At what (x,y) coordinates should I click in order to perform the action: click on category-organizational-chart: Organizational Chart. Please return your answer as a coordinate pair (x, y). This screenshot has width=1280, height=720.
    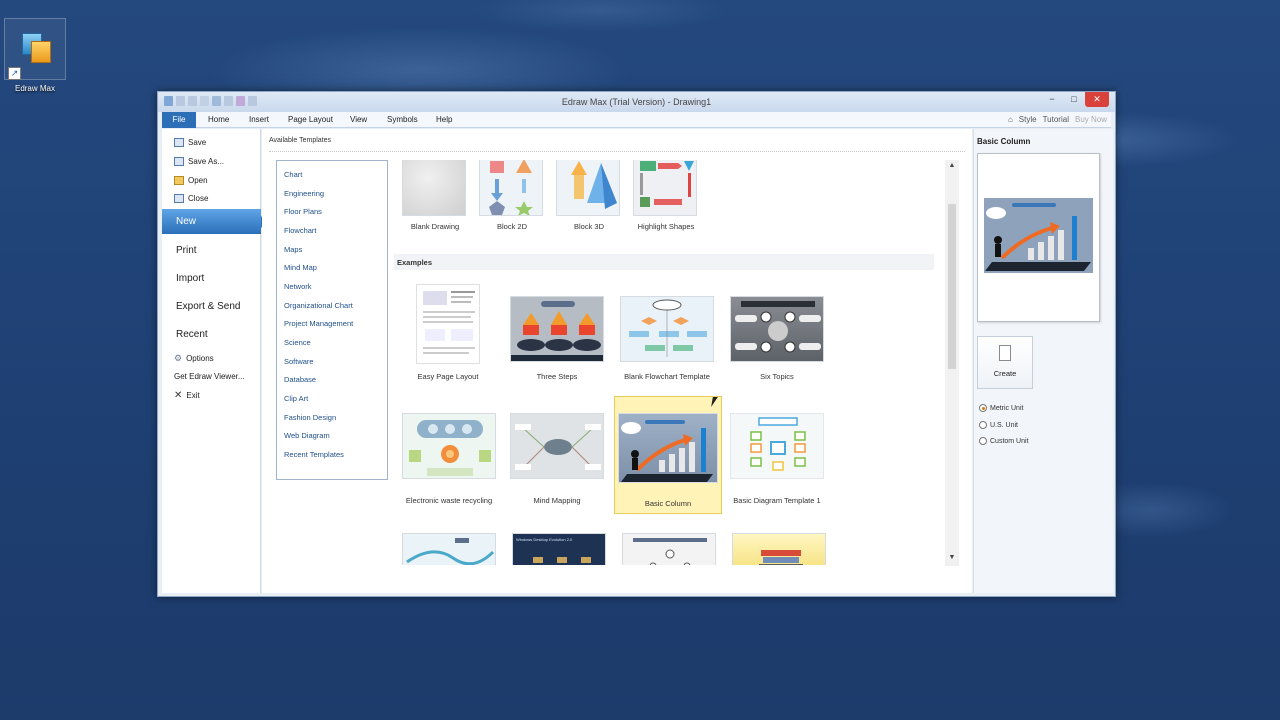
    Looking at the image, I should click on (318, 305).